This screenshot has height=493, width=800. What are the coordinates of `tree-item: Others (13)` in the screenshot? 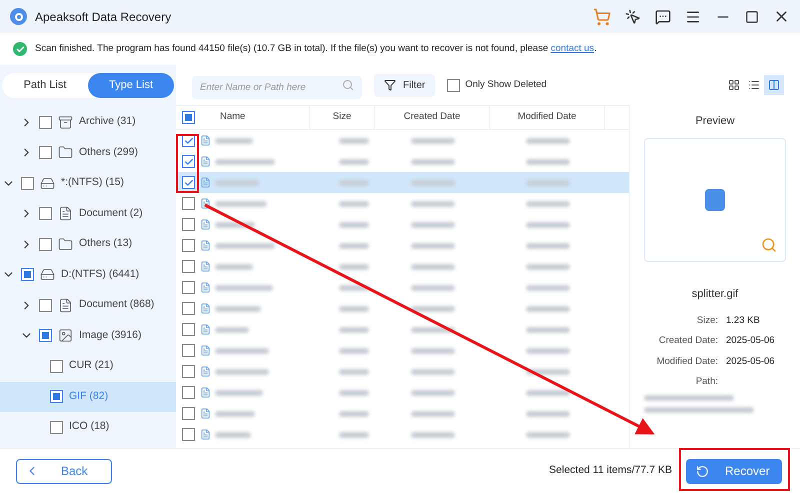 It's located at (88, 244).